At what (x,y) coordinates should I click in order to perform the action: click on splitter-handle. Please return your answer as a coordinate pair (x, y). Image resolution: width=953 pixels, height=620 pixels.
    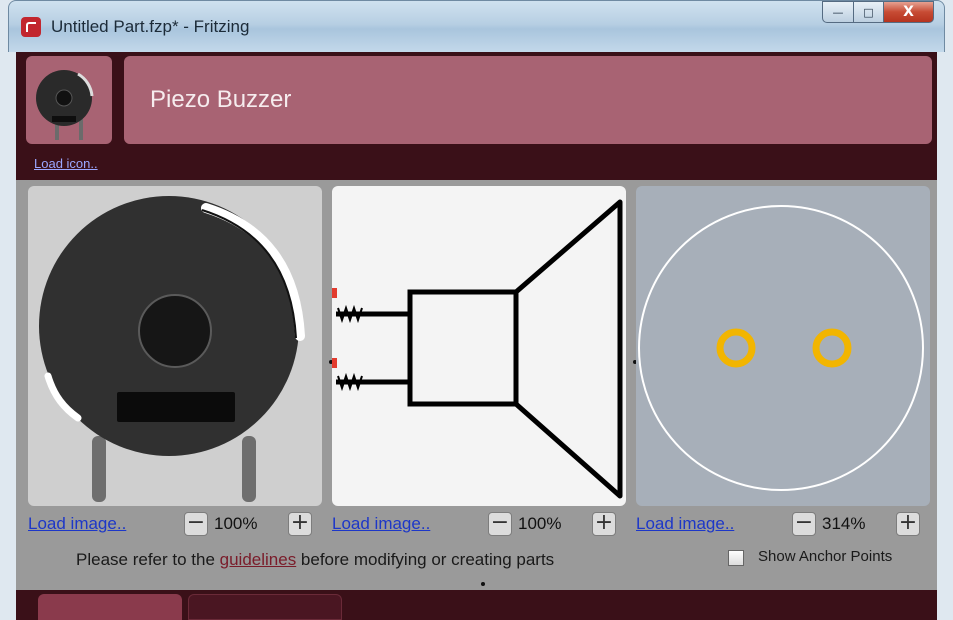
    Looking at the image, I should click on (483, 584).